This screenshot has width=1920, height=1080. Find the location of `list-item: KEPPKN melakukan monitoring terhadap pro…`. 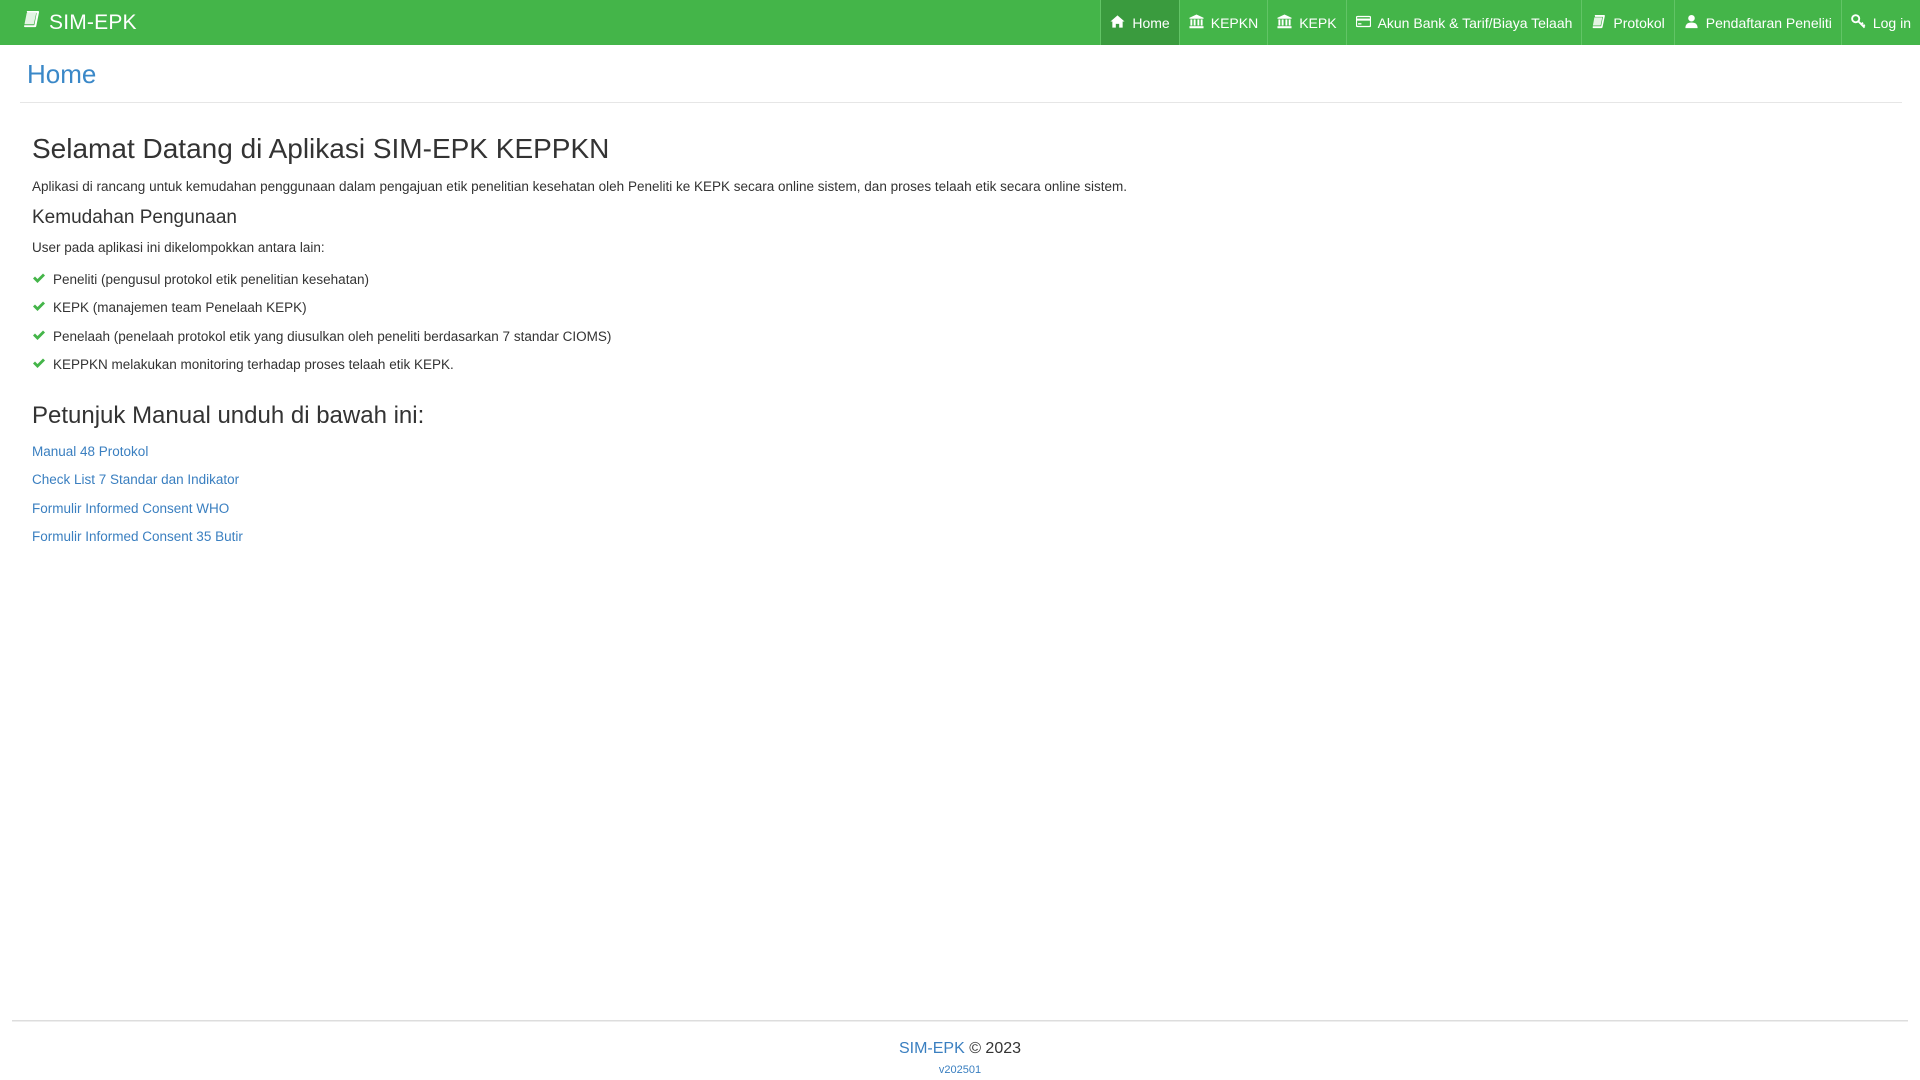

list-item: KEPPKN melakukan monitoring terhadap pro… is located at coordinates (962, 365).